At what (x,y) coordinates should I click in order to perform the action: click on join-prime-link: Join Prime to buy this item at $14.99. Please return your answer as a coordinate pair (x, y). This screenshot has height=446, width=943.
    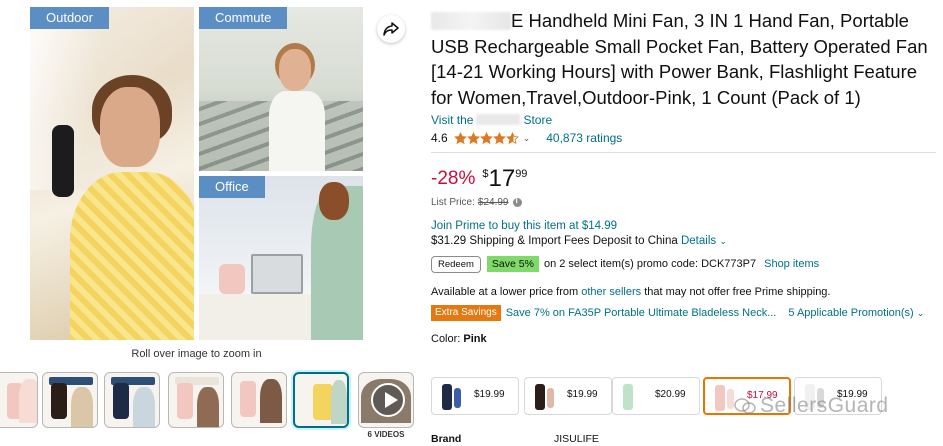
    Looking at the image, I should click on (685, 226).